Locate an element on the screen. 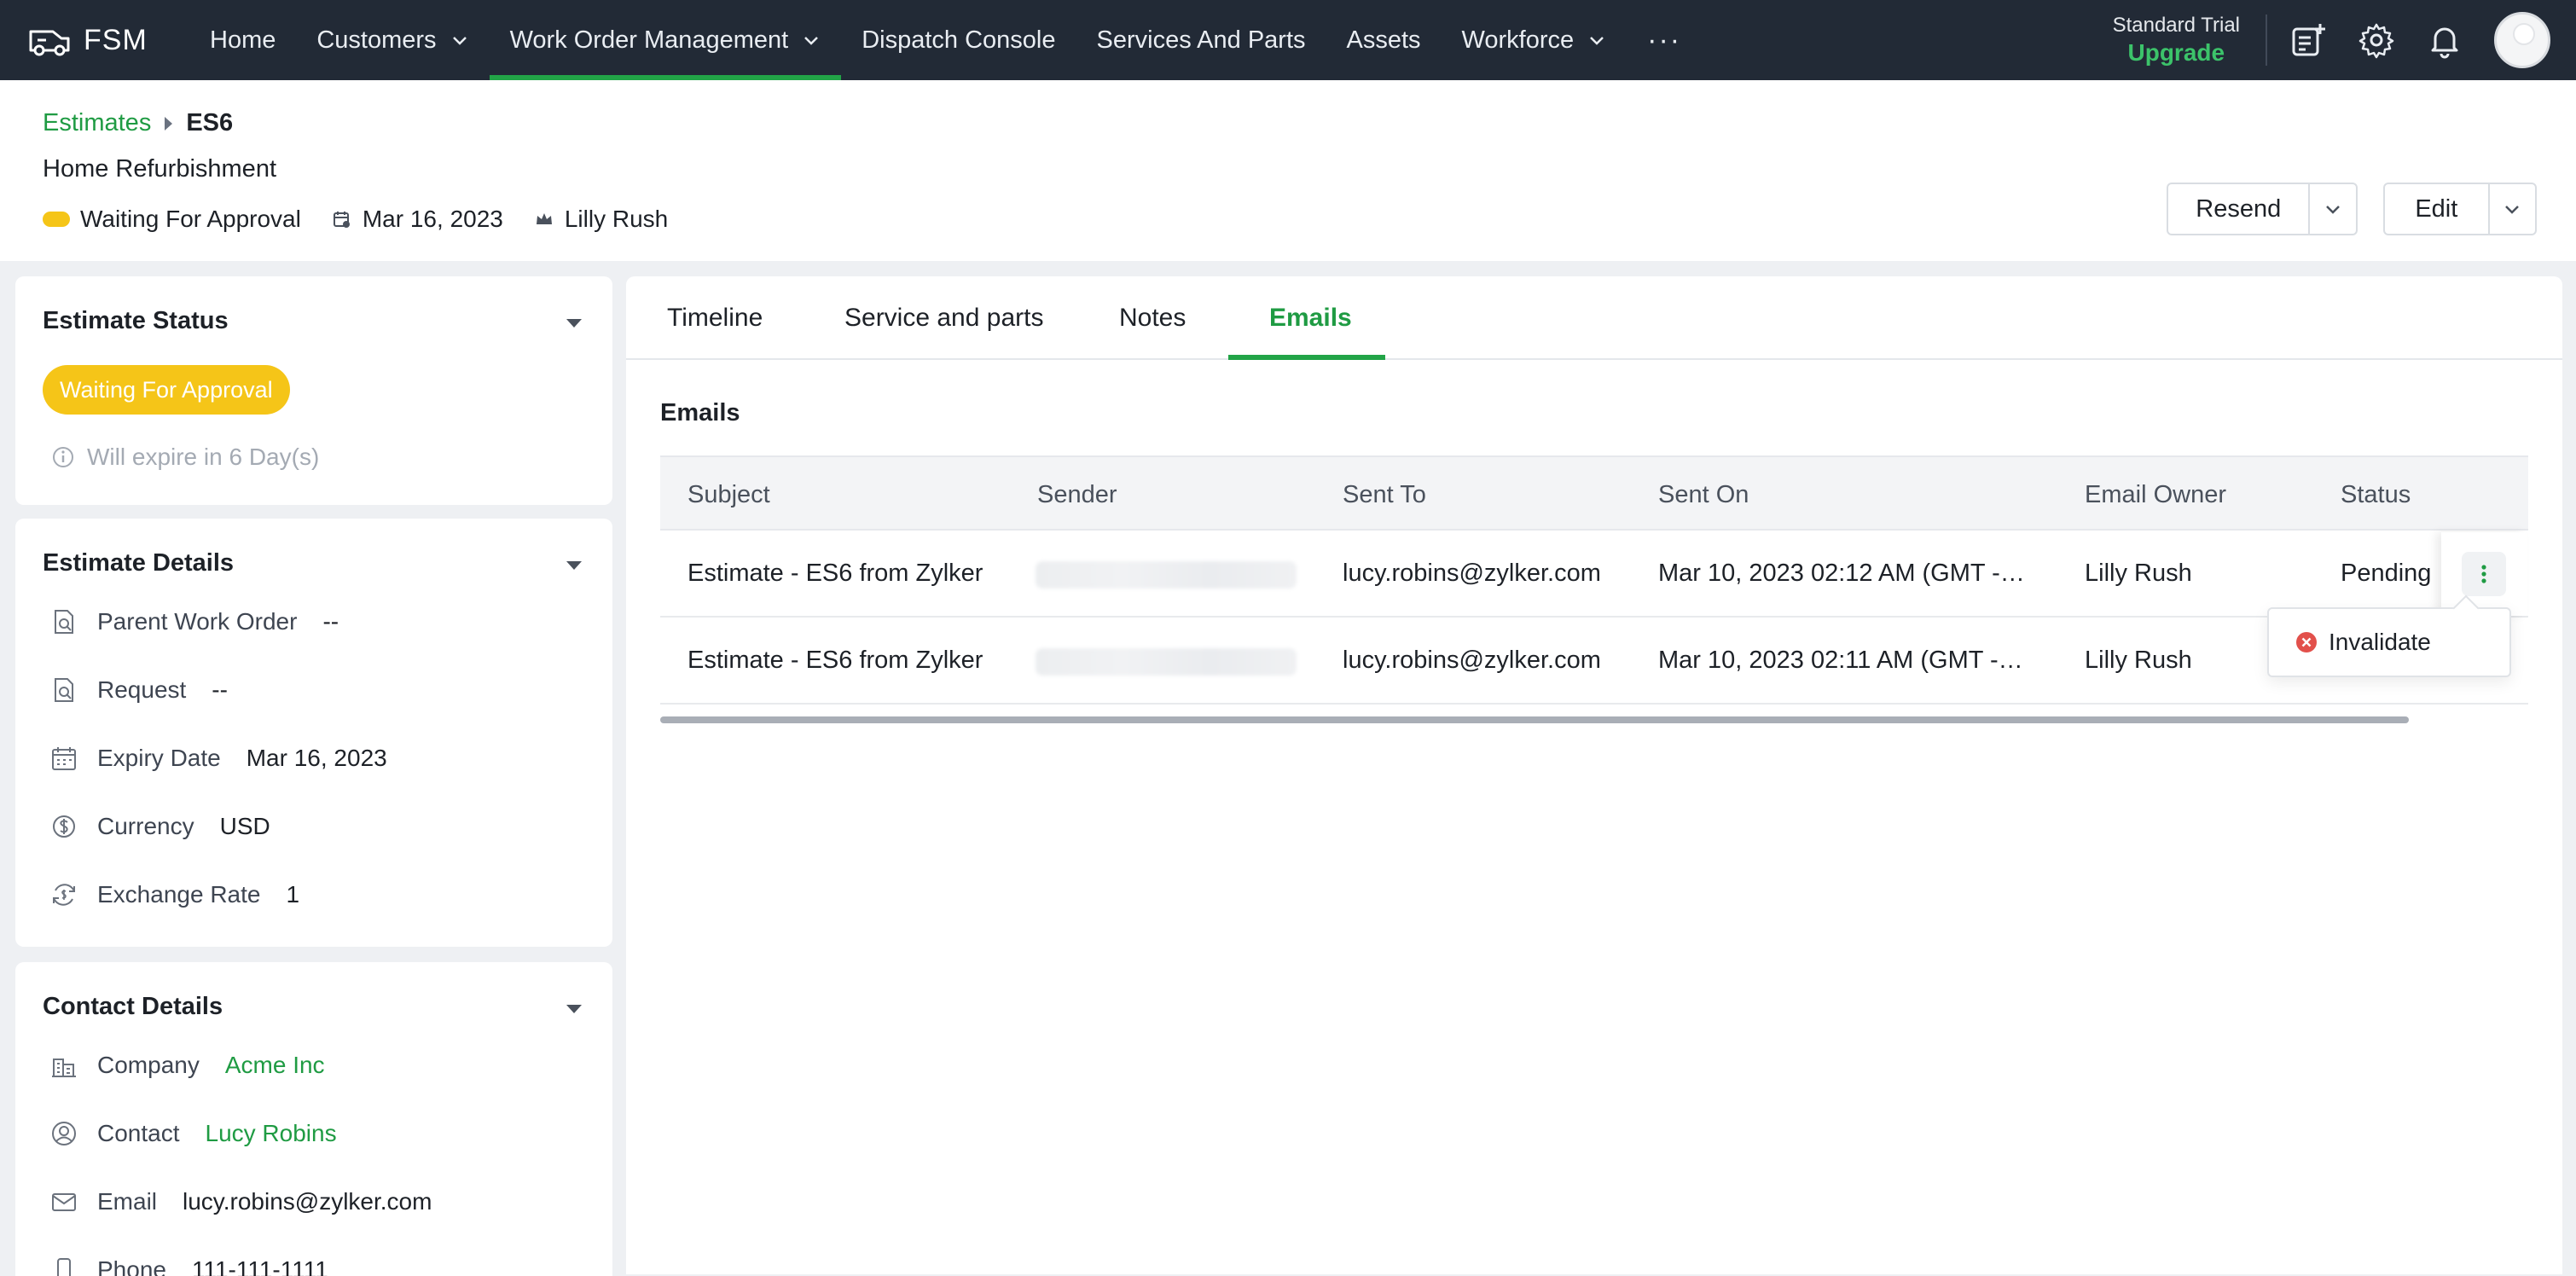 The width and height of the screenshot is (2576, 1276). field-value: Mar 16, 2023 is located at coordinates (316, 758).